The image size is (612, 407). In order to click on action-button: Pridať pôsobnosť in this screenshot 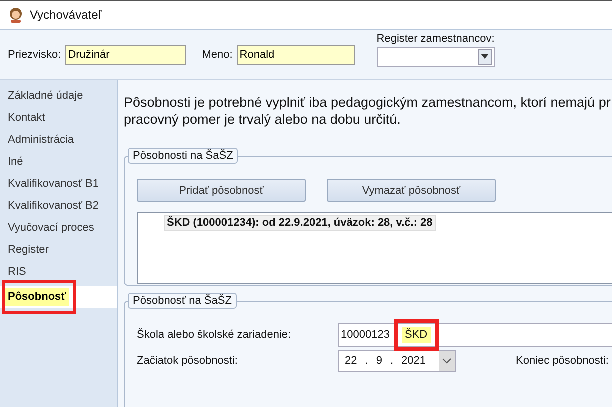, I will do `click(221, 190)`.